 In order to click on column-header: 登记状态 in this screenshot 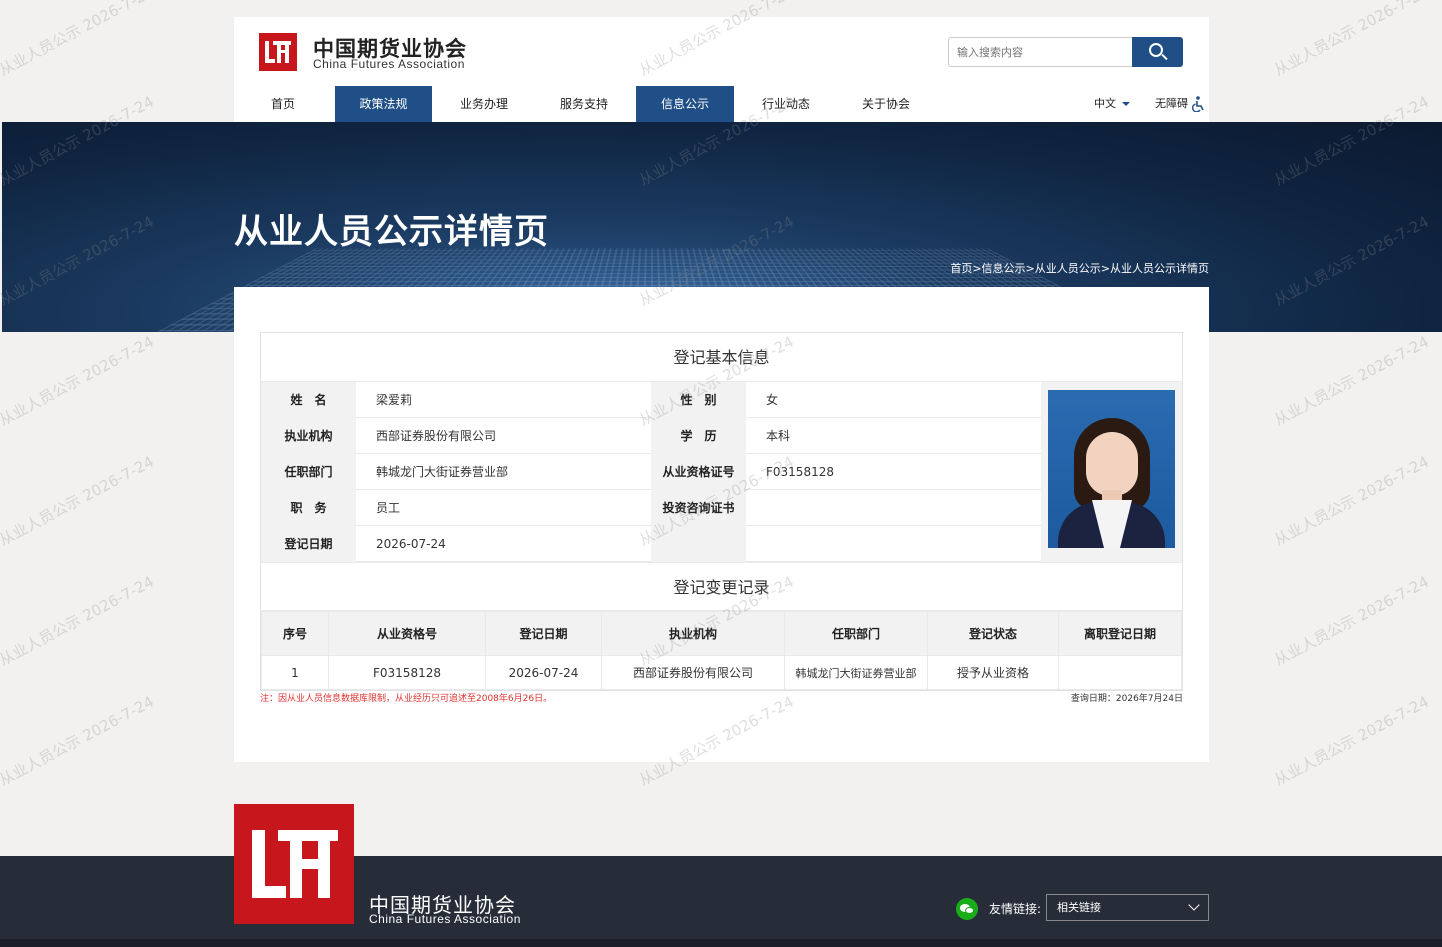, I will do `click(993, 633)`.